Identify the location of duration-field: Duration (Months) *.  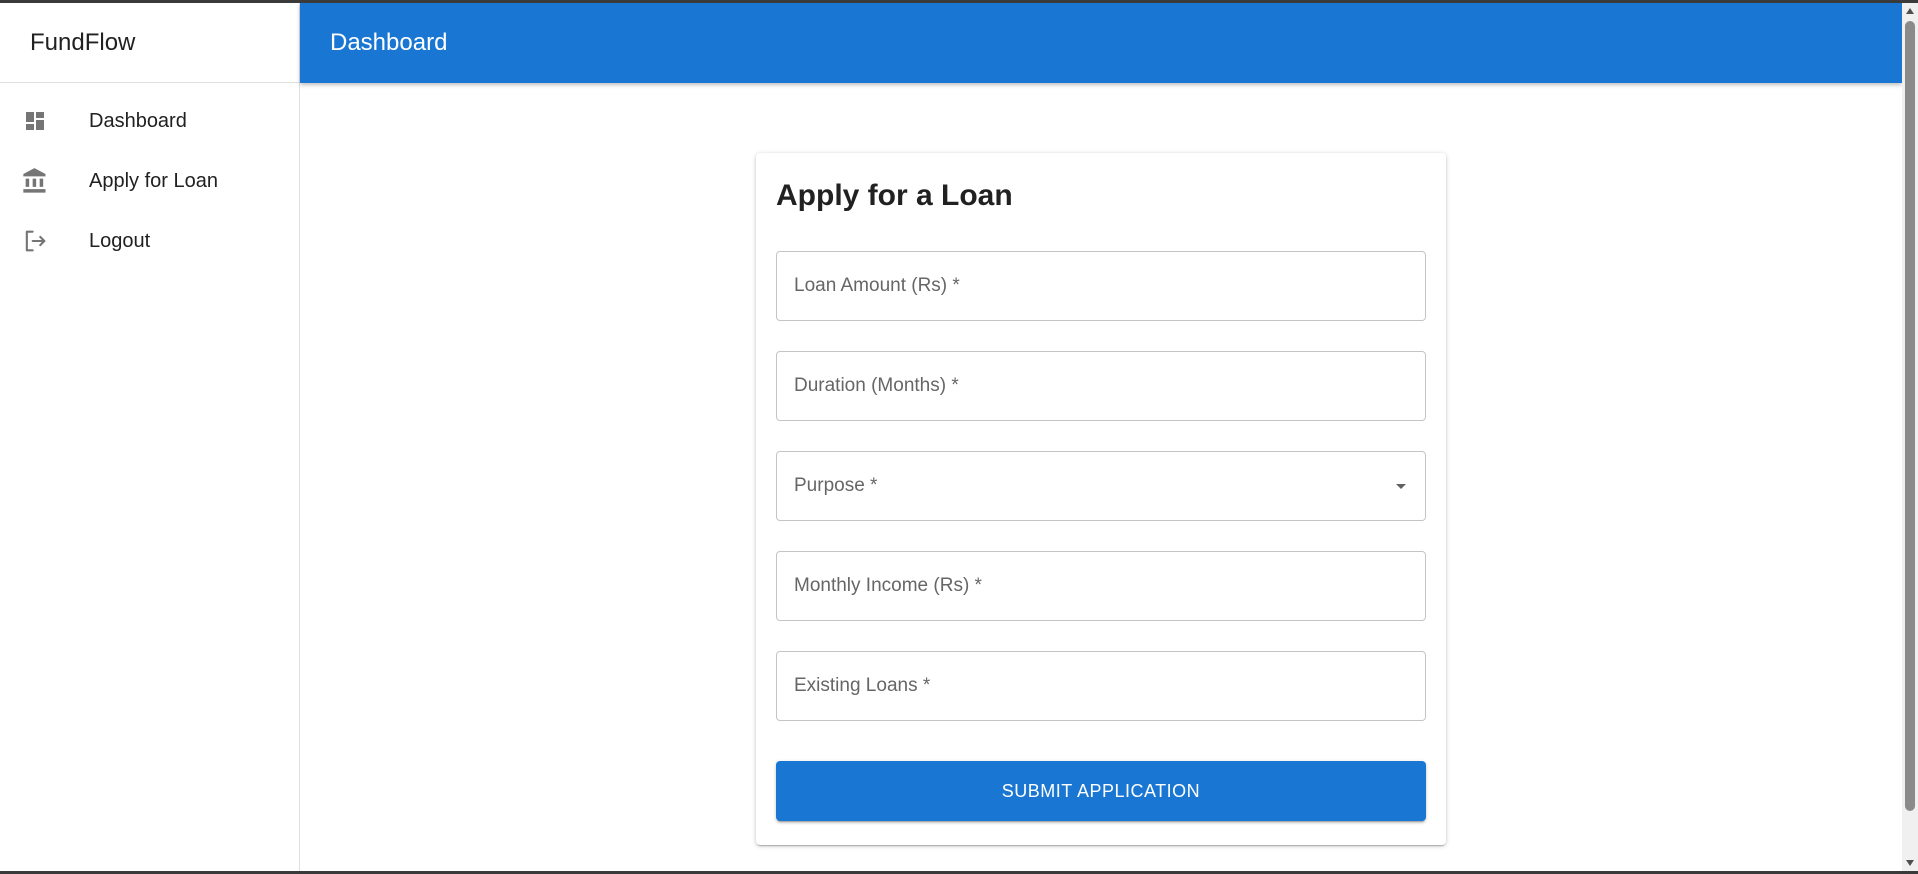
(1101, 386).